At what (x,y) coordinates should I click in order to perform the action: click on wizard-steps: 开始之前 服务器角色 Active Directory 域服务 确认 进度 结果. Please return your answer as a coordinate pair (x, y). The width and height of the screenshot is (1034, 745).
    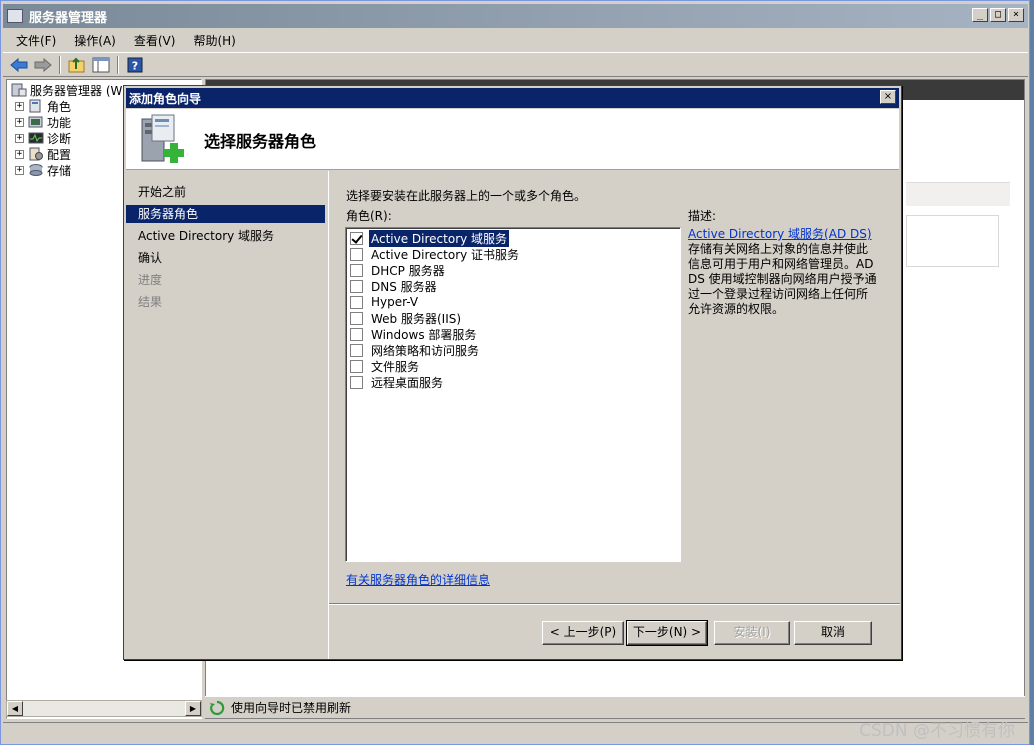
    Looking at the image, I should click on (226, 415).